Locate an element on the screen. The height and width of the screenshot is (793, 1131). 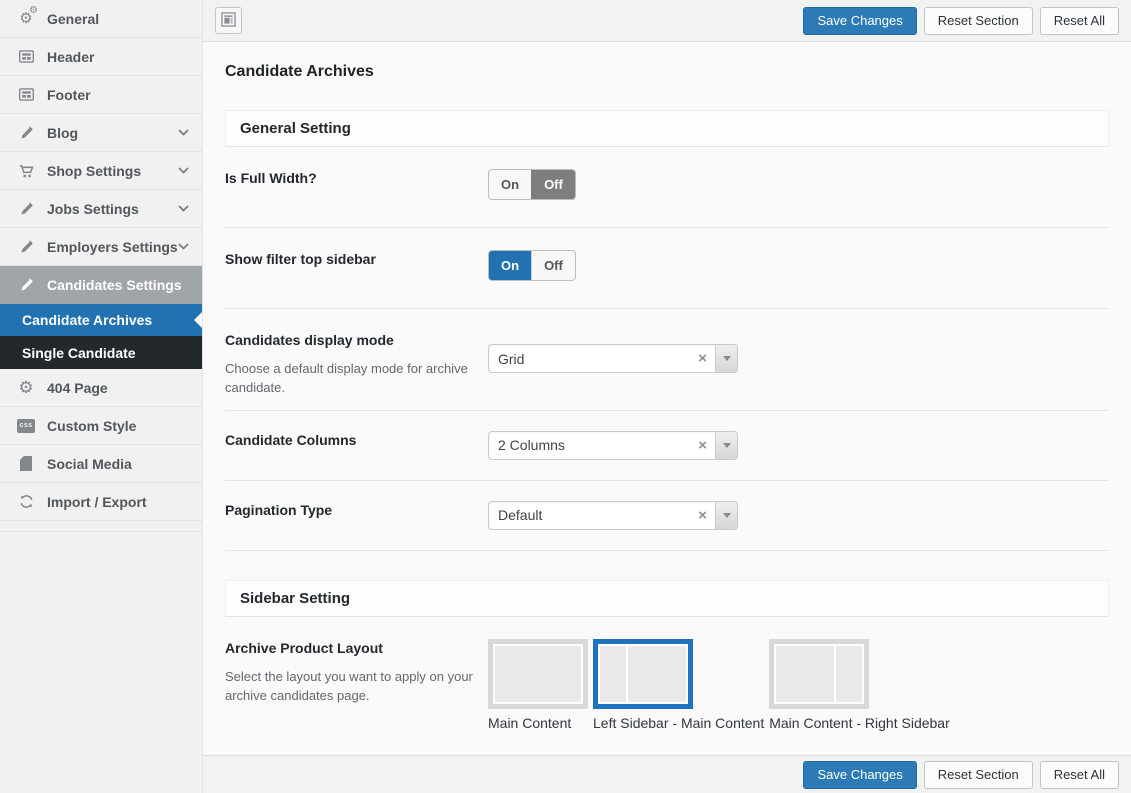
layout-option-left-sidebar: Left Sidebar - Main Content is located at coordinates (678, 684).